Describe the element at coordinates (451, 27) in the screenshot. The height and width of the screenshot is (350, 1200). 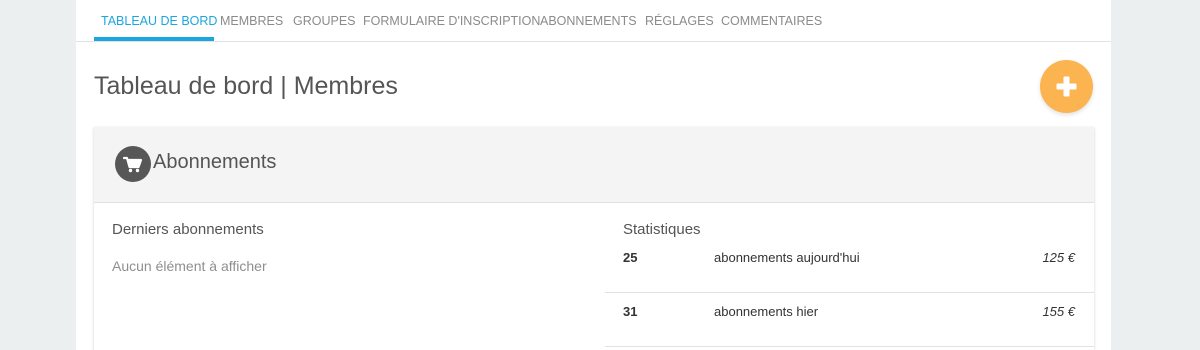
I see `tab-formulaire-inscription: FORMULAIRE D'INSCRIPTION` at that location.